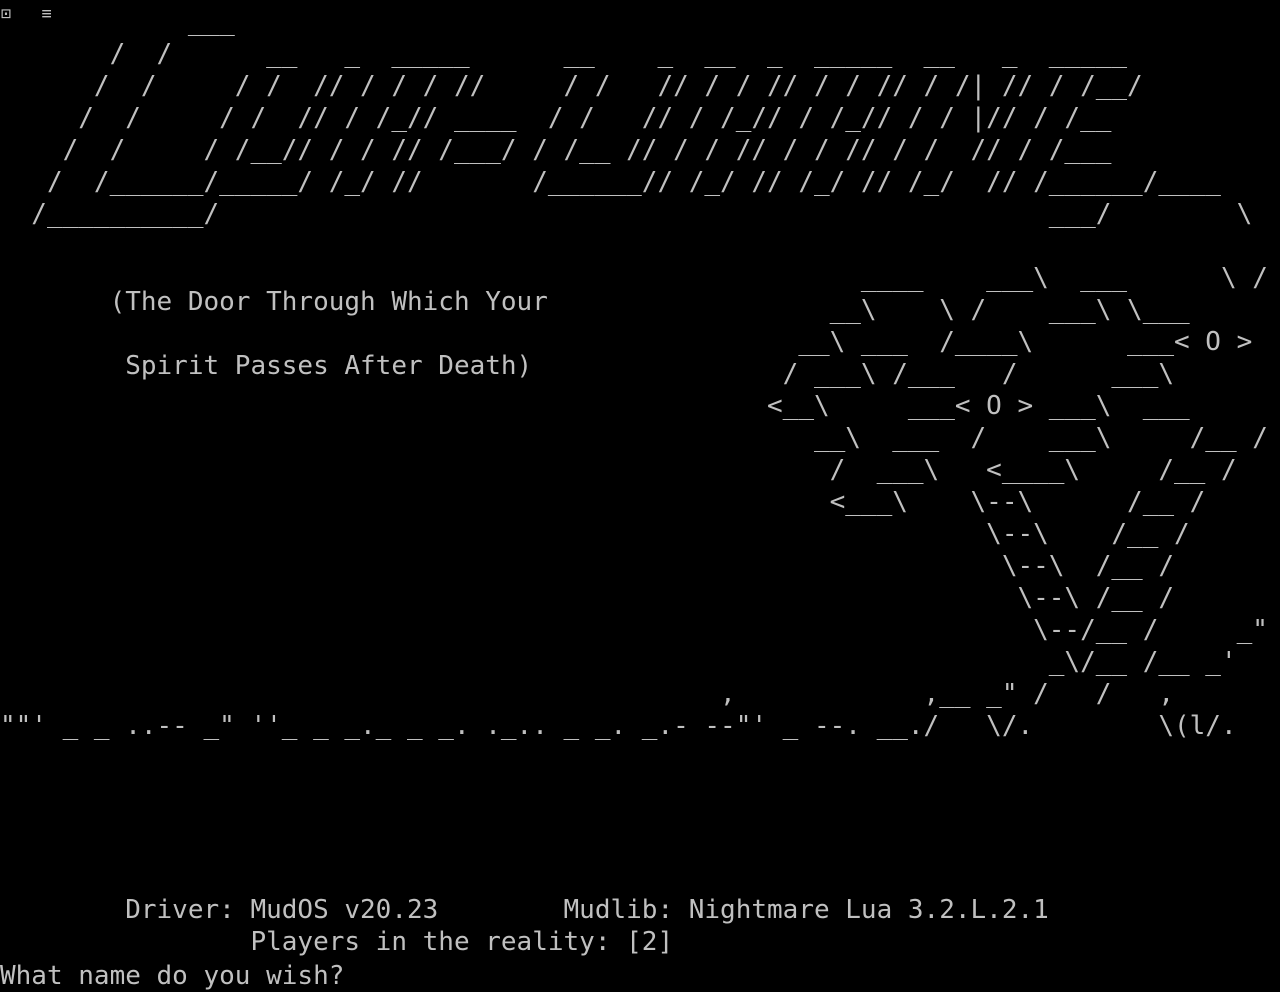 Image resolution: width=1280 pixels, height=992 pixels. What do you see at coordinates (266, 366) in the screenshot?
I see `subtitle-line-2: Spirit Passes After Death)` at bounding box center [266, 366].